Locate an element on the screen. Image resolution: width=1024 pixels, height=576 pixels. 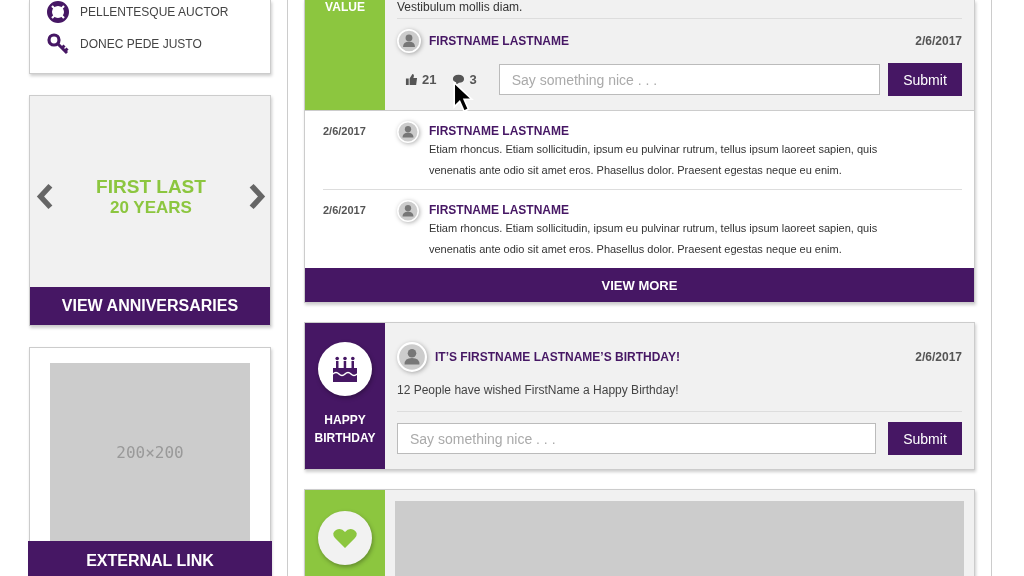
comment-icon is located at coordinates (459, 79).